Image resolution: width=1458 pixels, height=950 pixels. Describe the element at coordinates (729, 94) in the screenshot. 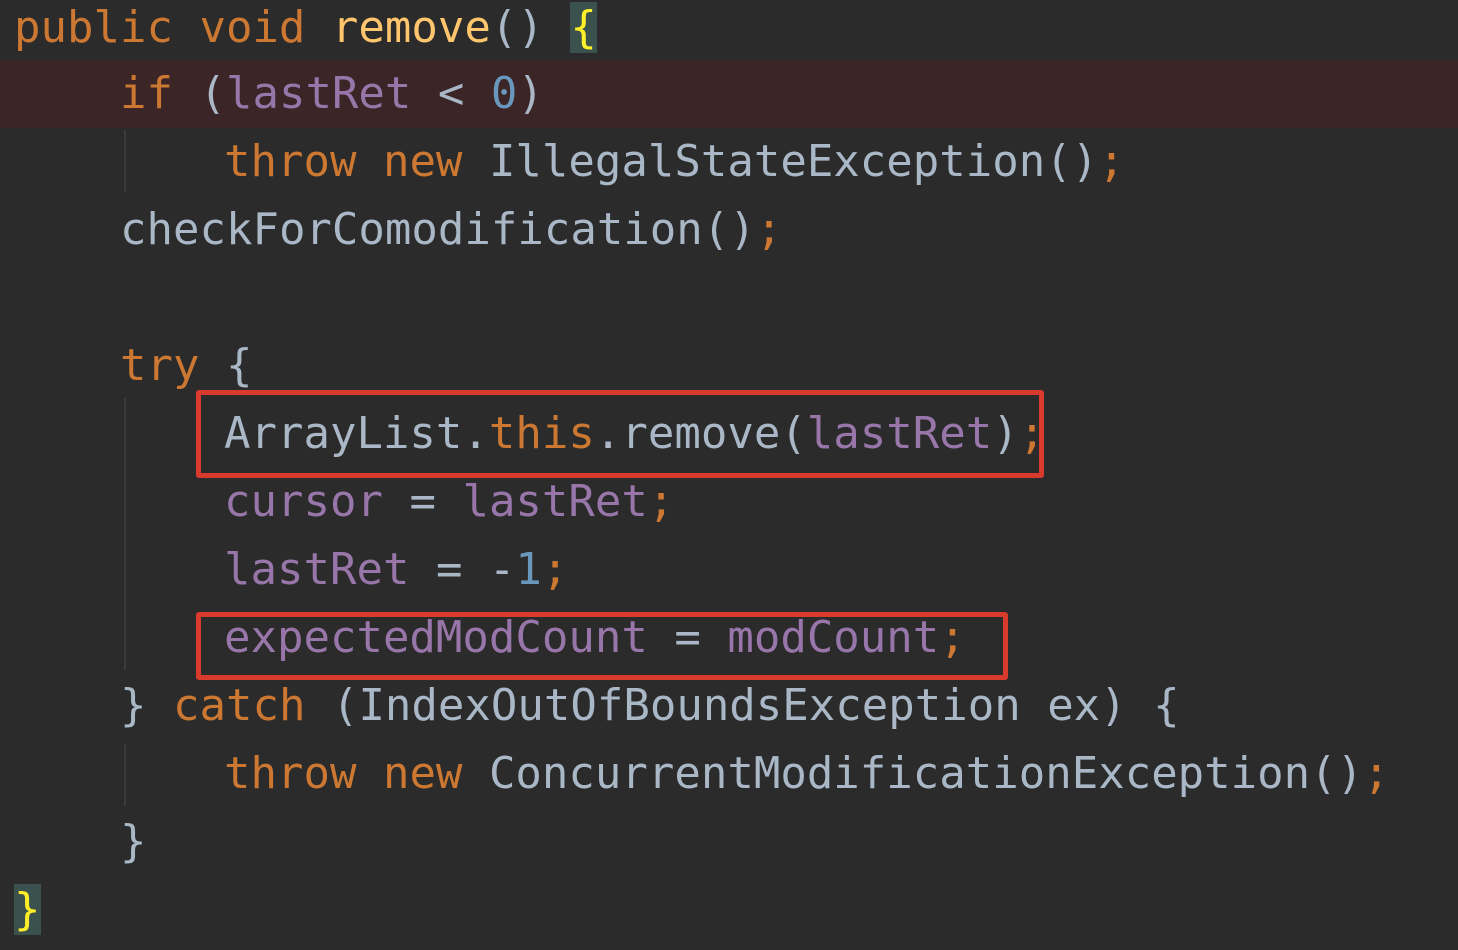

I see `code-line-2-highlighted: if (lastRet < 0)` at that location.